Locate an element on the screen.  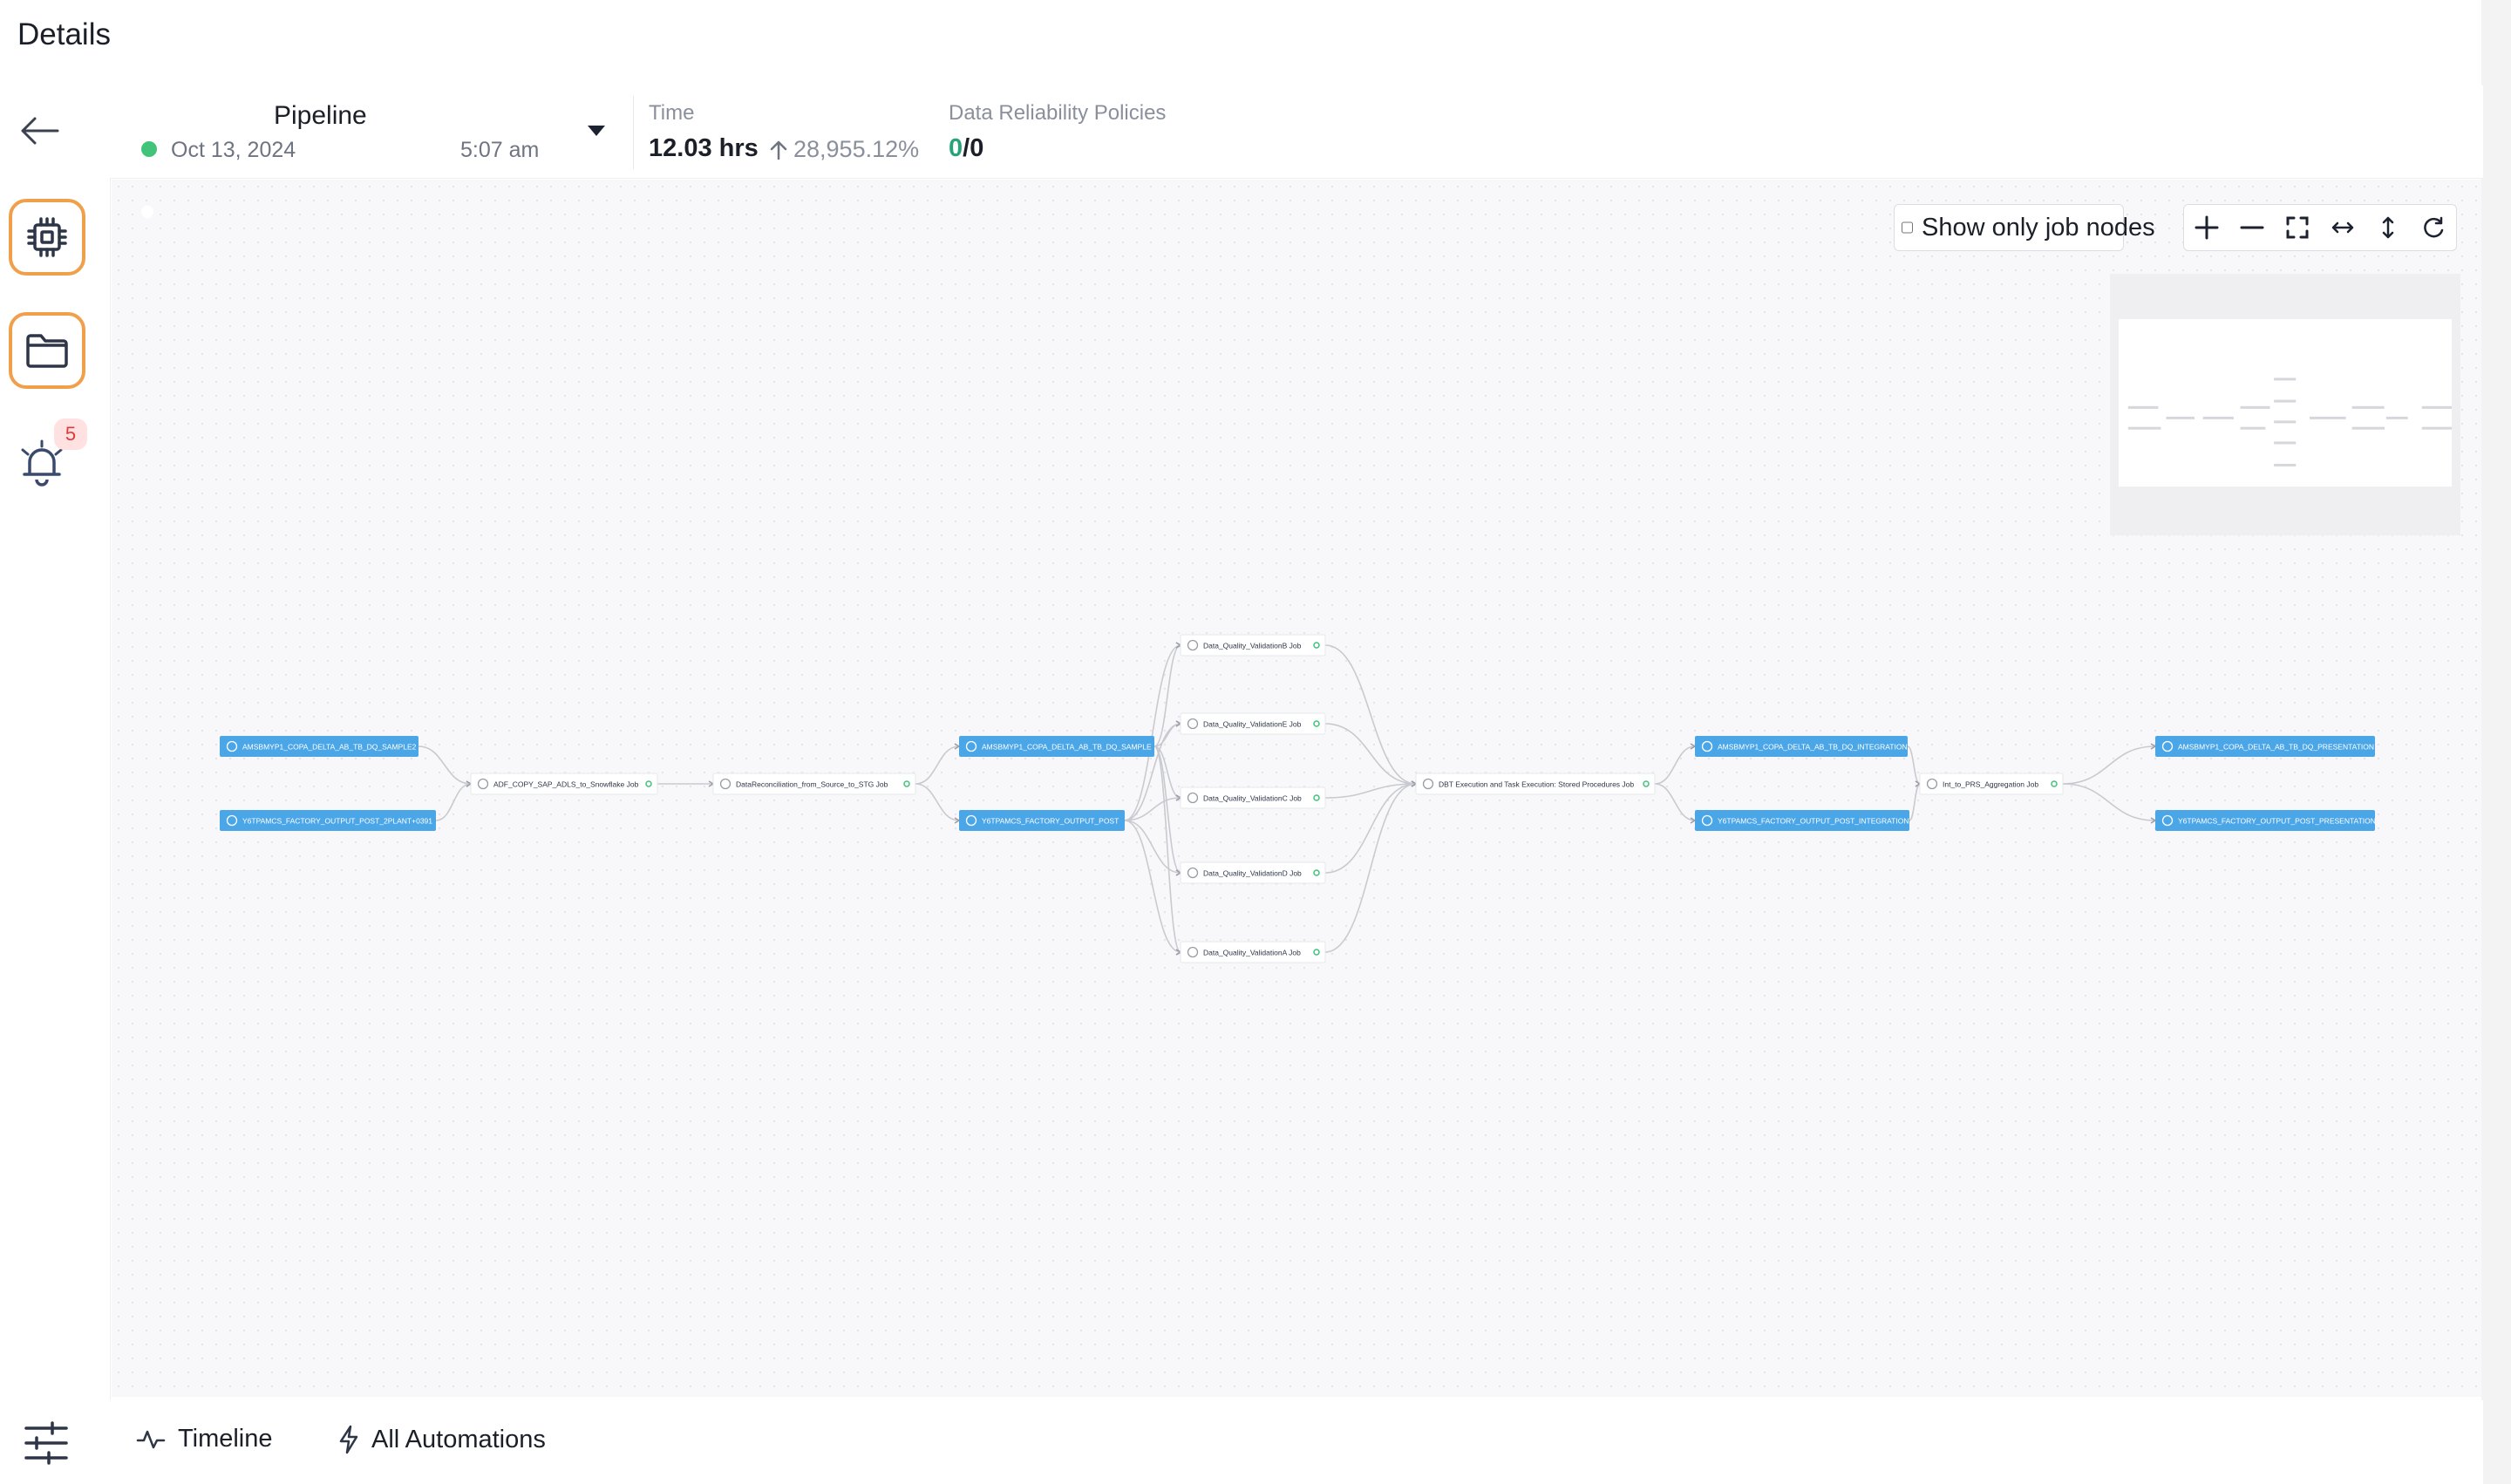
dataset-node: Y6TPAMCS_FACTORY_OUTPUT_POST is located at coordinates (1042, 820).